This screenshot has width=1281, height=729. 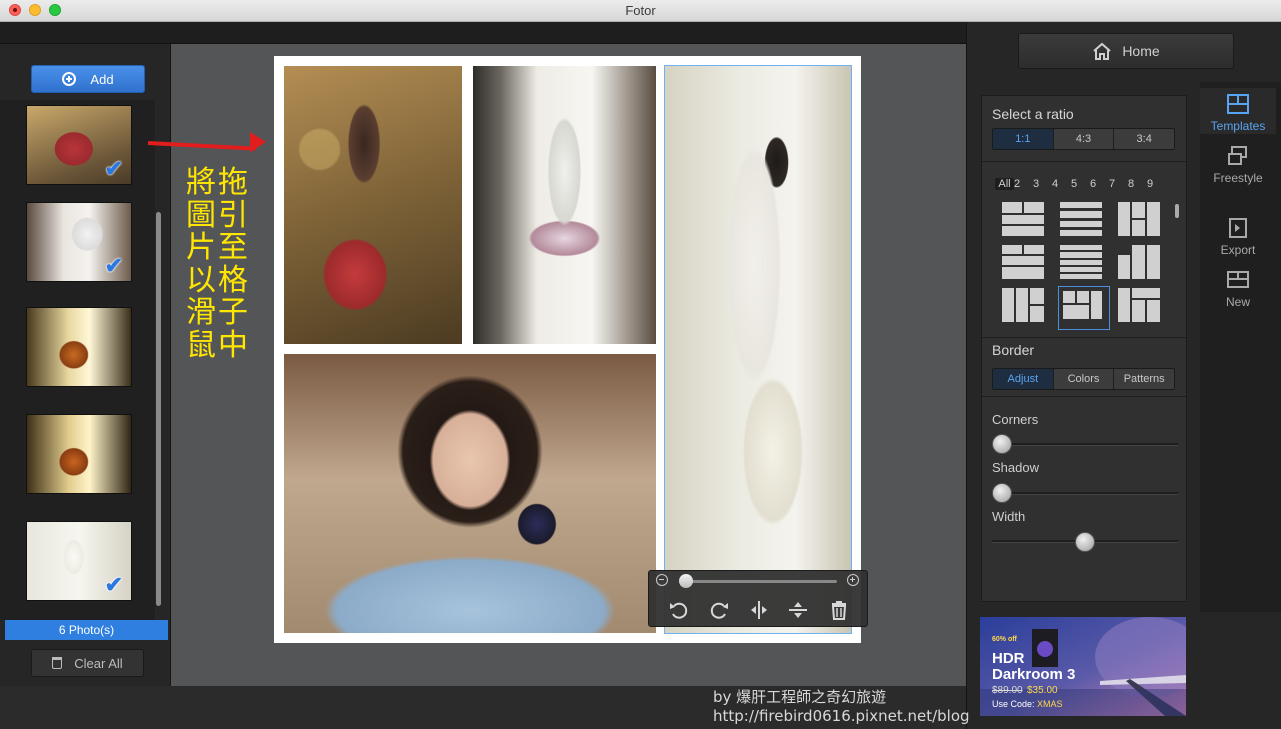 I want to click on annotation-column-1: 拖 引 至 格 子 中, so click(x=233, y=264).